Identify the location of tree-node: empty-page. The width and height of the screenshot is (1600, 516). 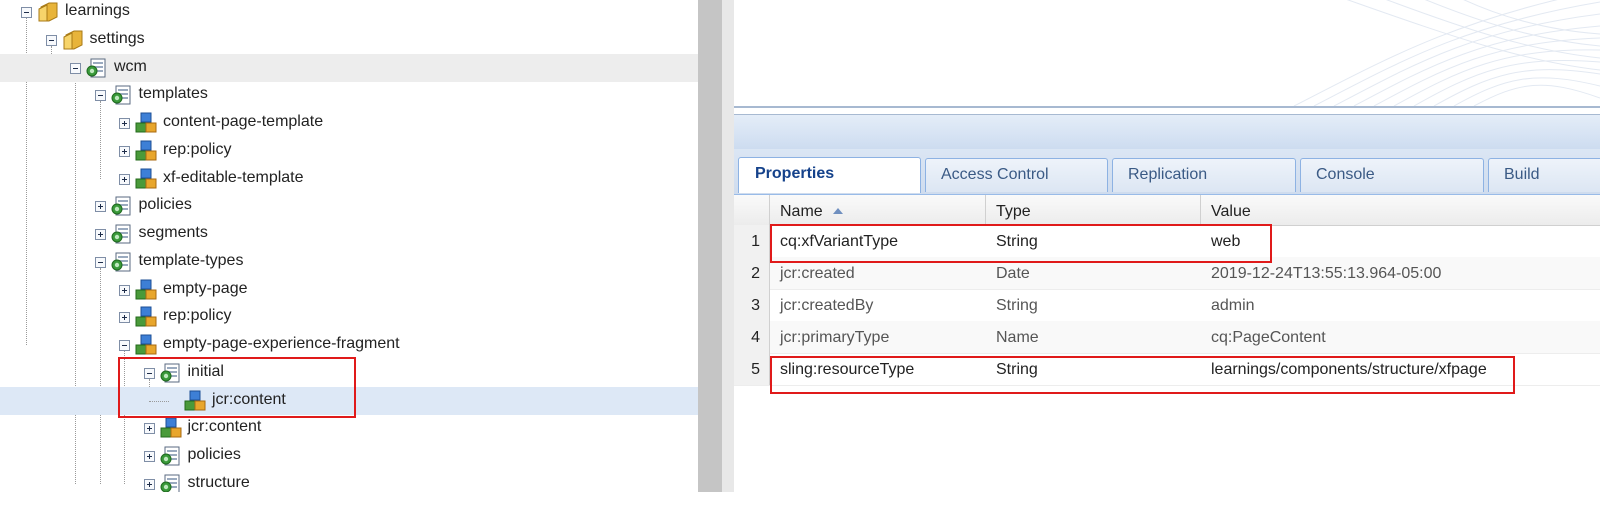
(349, 290).